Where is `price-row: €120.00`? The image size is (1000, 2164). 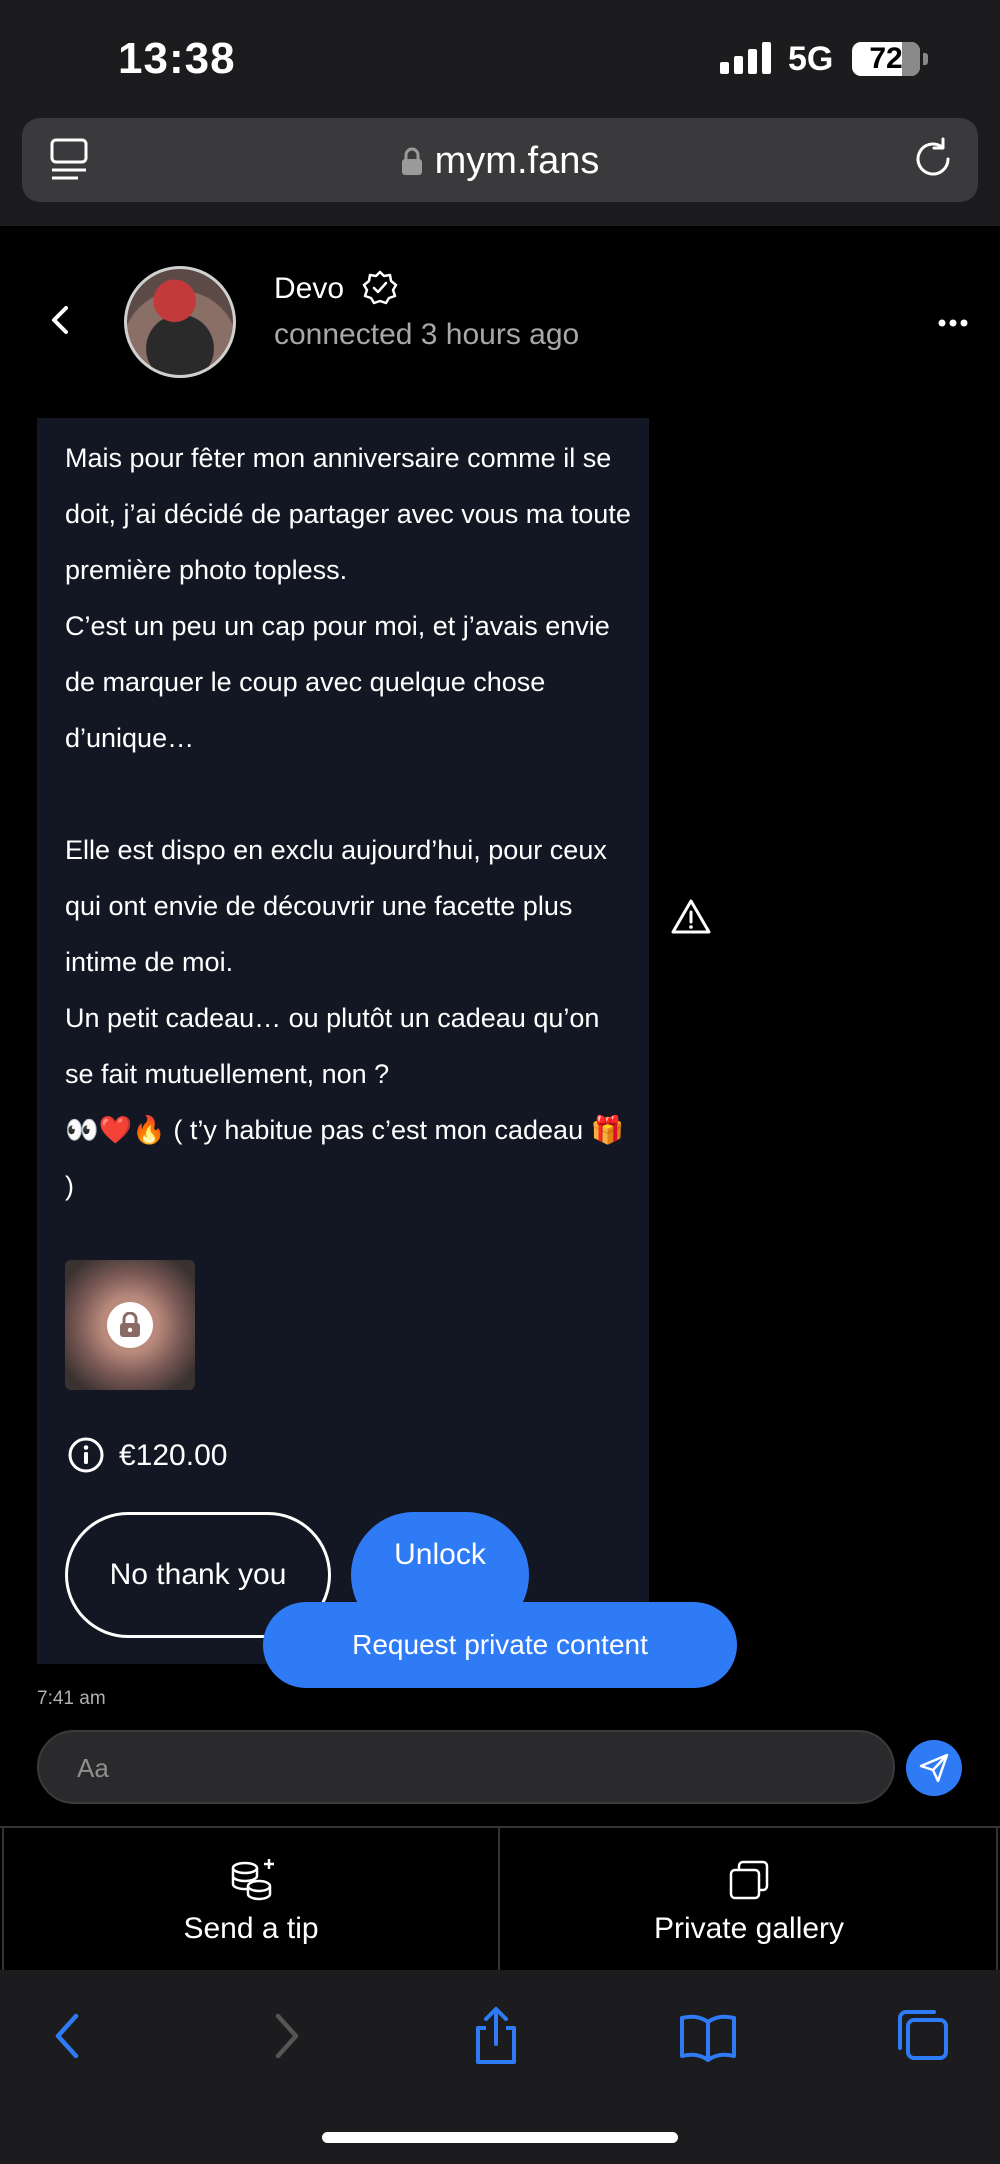 price-row: €120.00 is located at coordinates (147, 1456).